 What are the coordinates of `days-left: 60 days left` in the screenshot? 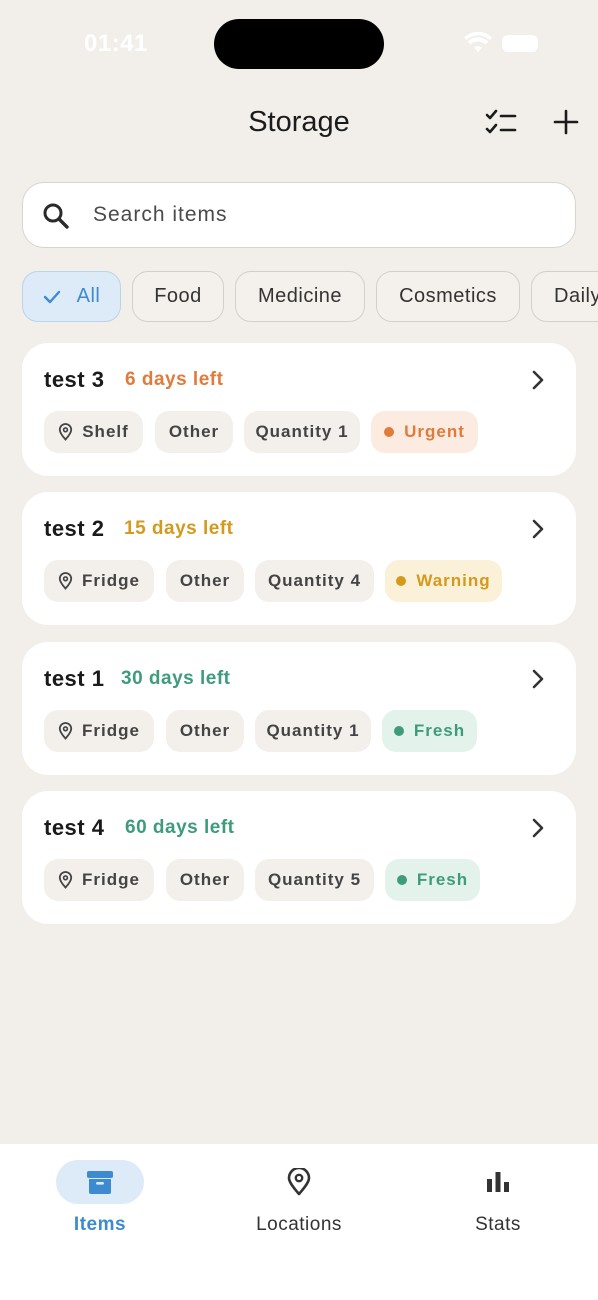 It's located at (180, 827).